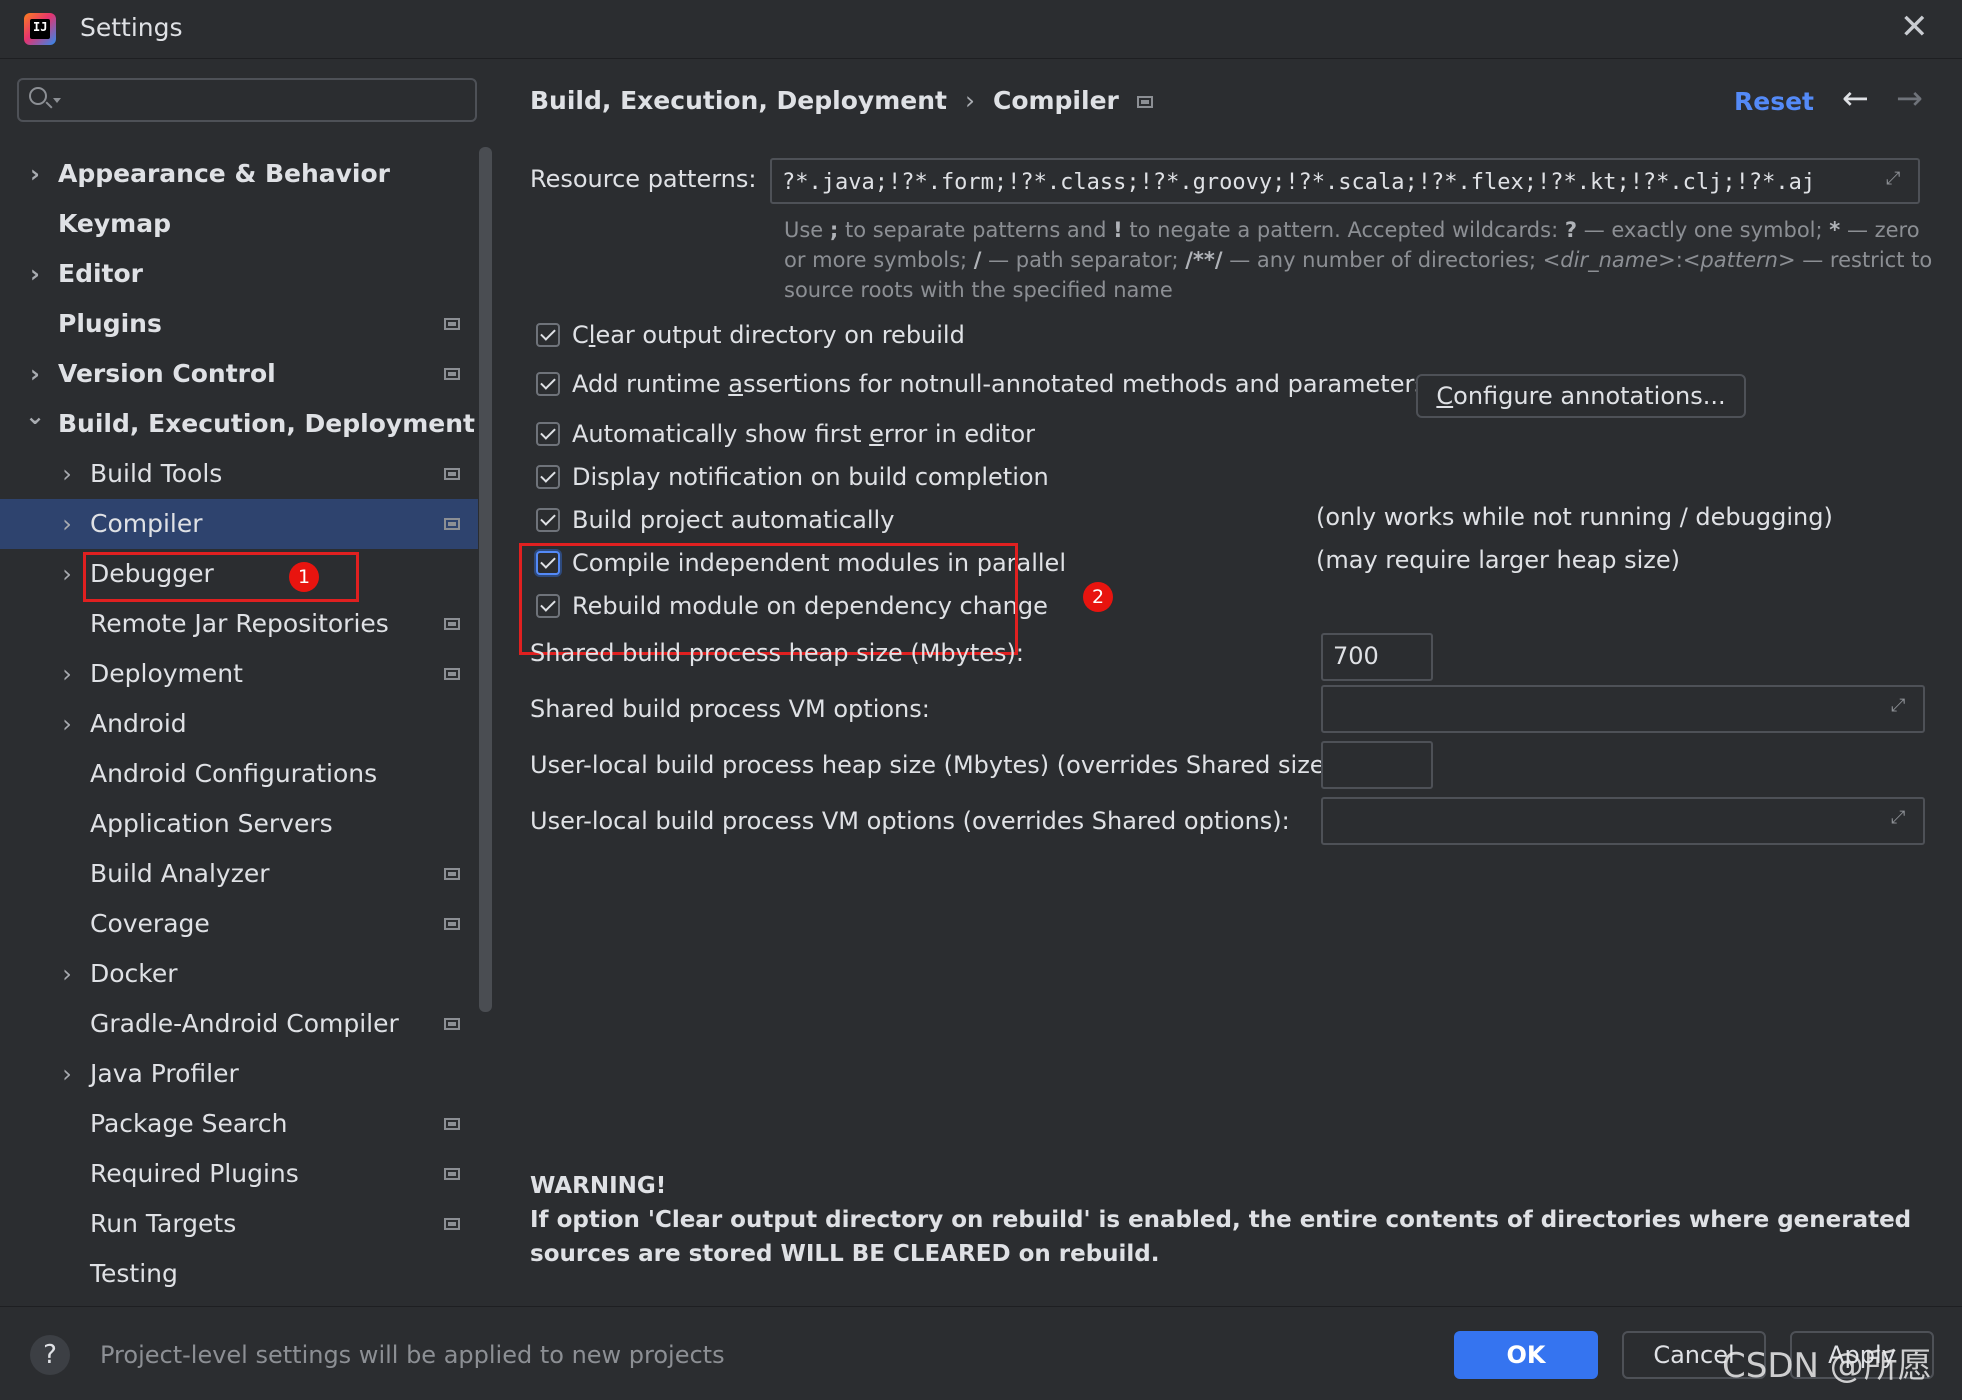 The image size is (1962, 1400). Describe the element at coordinates (1526, 1355) in the screenshot. I see `ok-button: OK` at that location.